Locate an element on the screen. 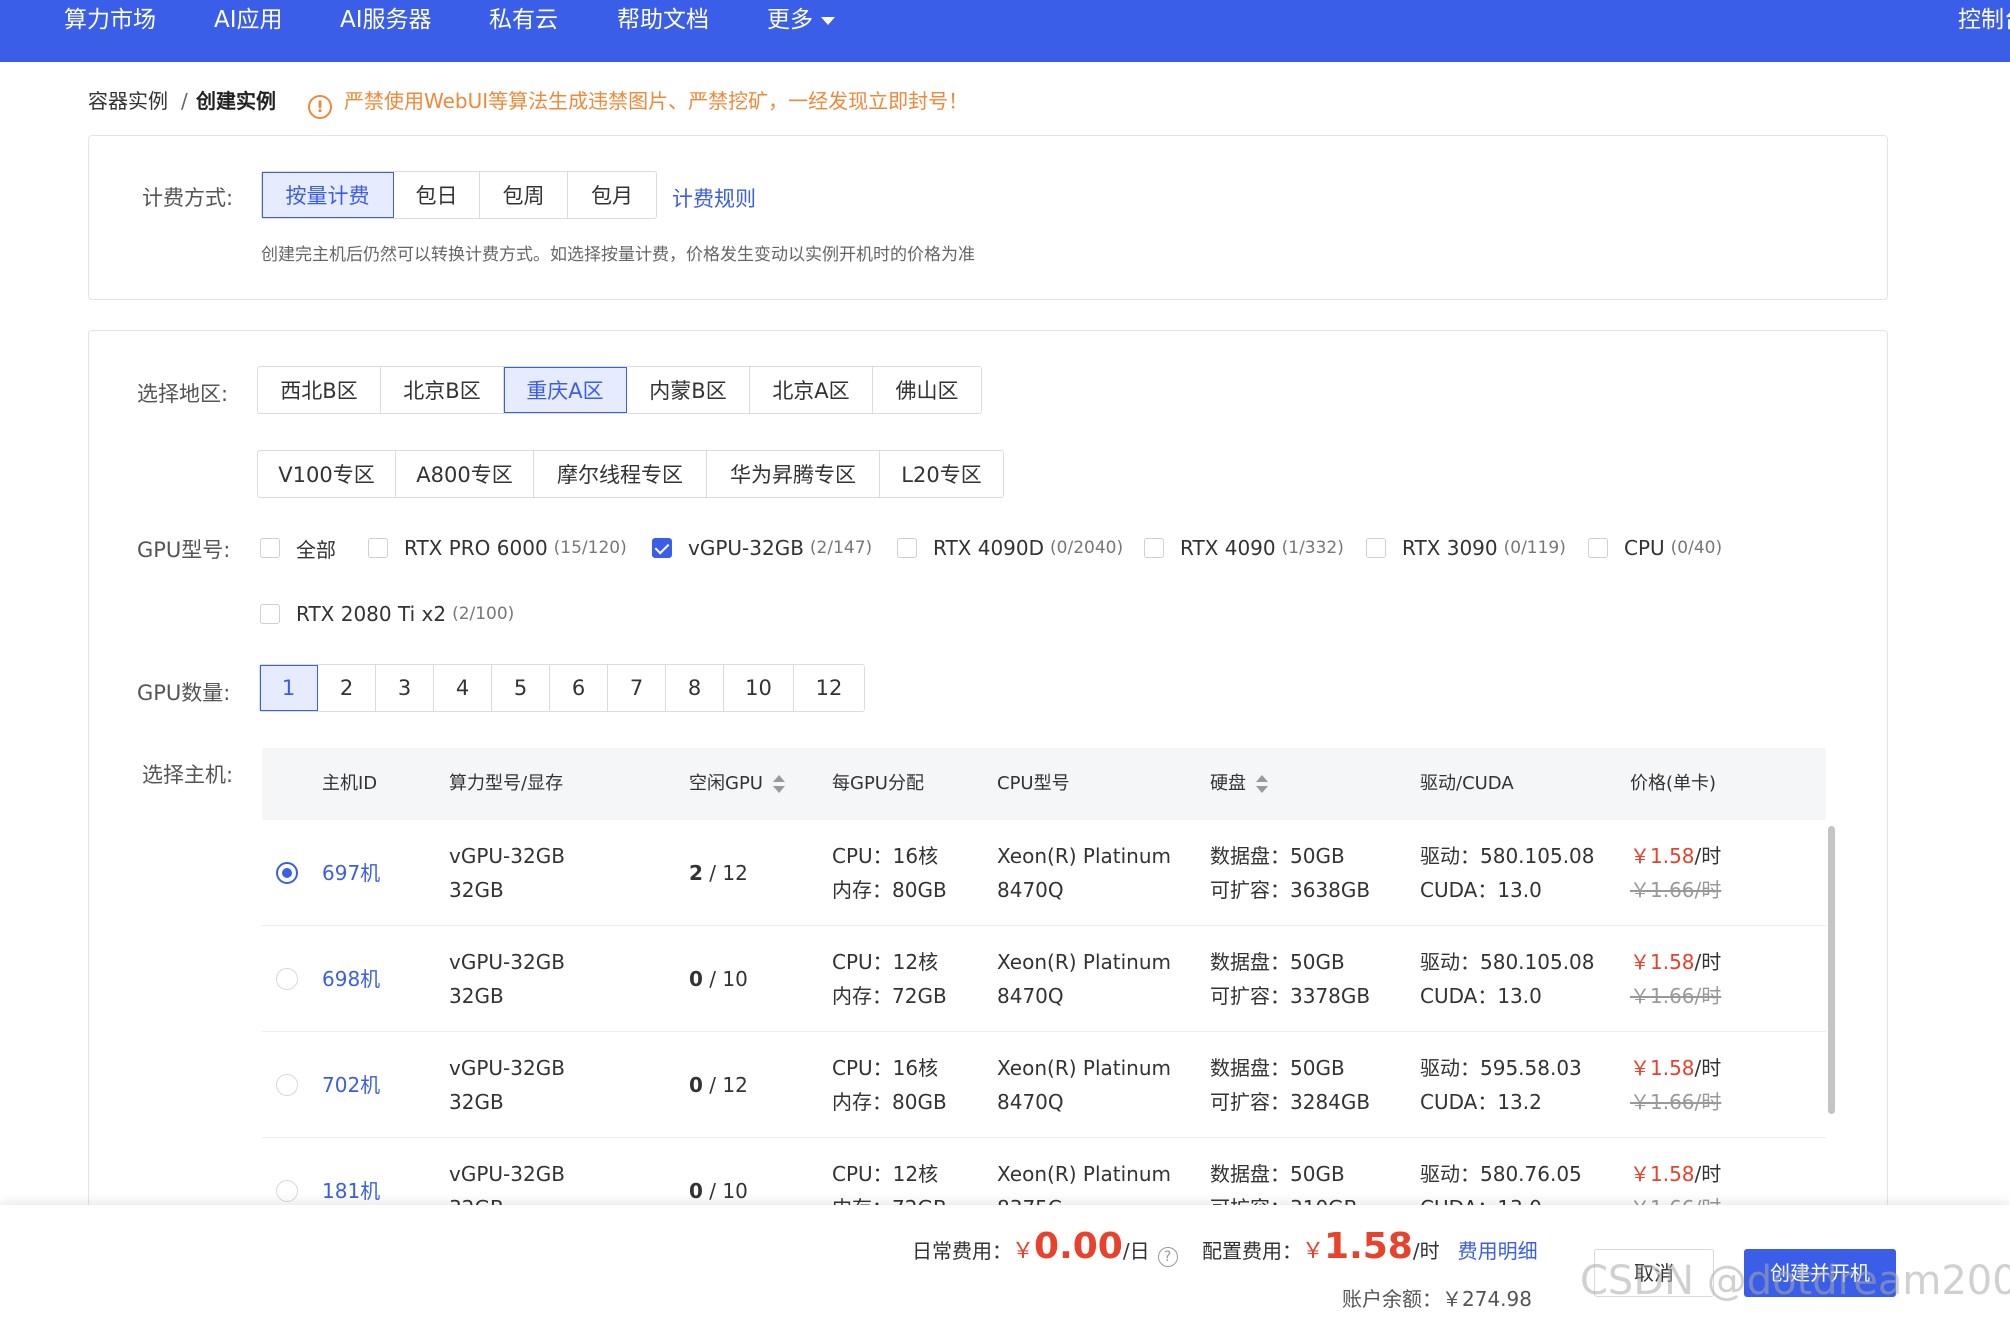 This screenshot has height=1319, width=2010. gpu-model-label: GPU型号: is located at coordinates (184, 550).